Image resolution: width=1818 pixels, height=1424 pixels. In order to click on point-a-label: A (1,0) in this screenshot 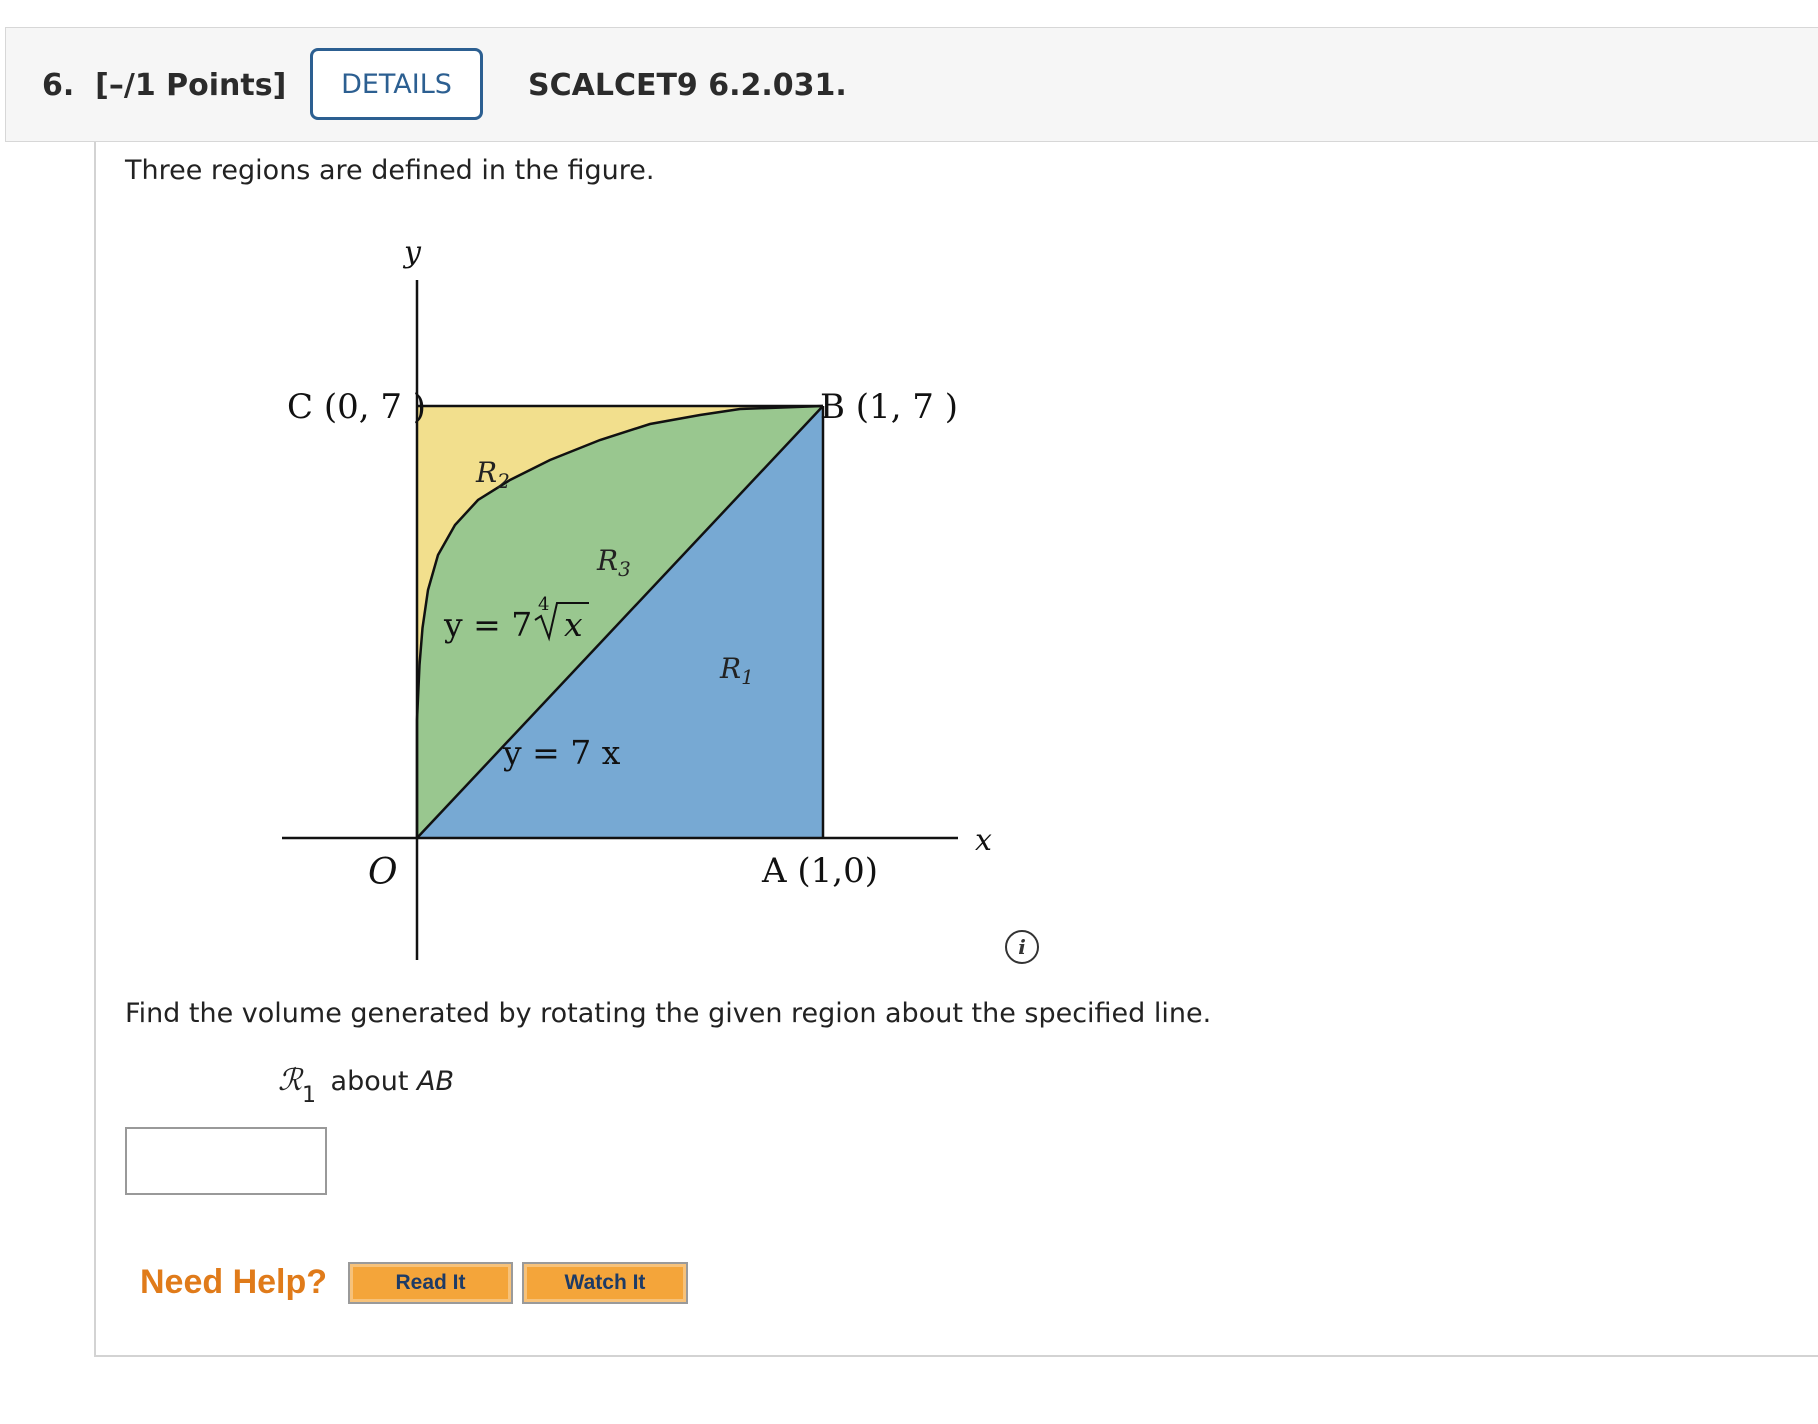, I will do `click(819, 871)`.